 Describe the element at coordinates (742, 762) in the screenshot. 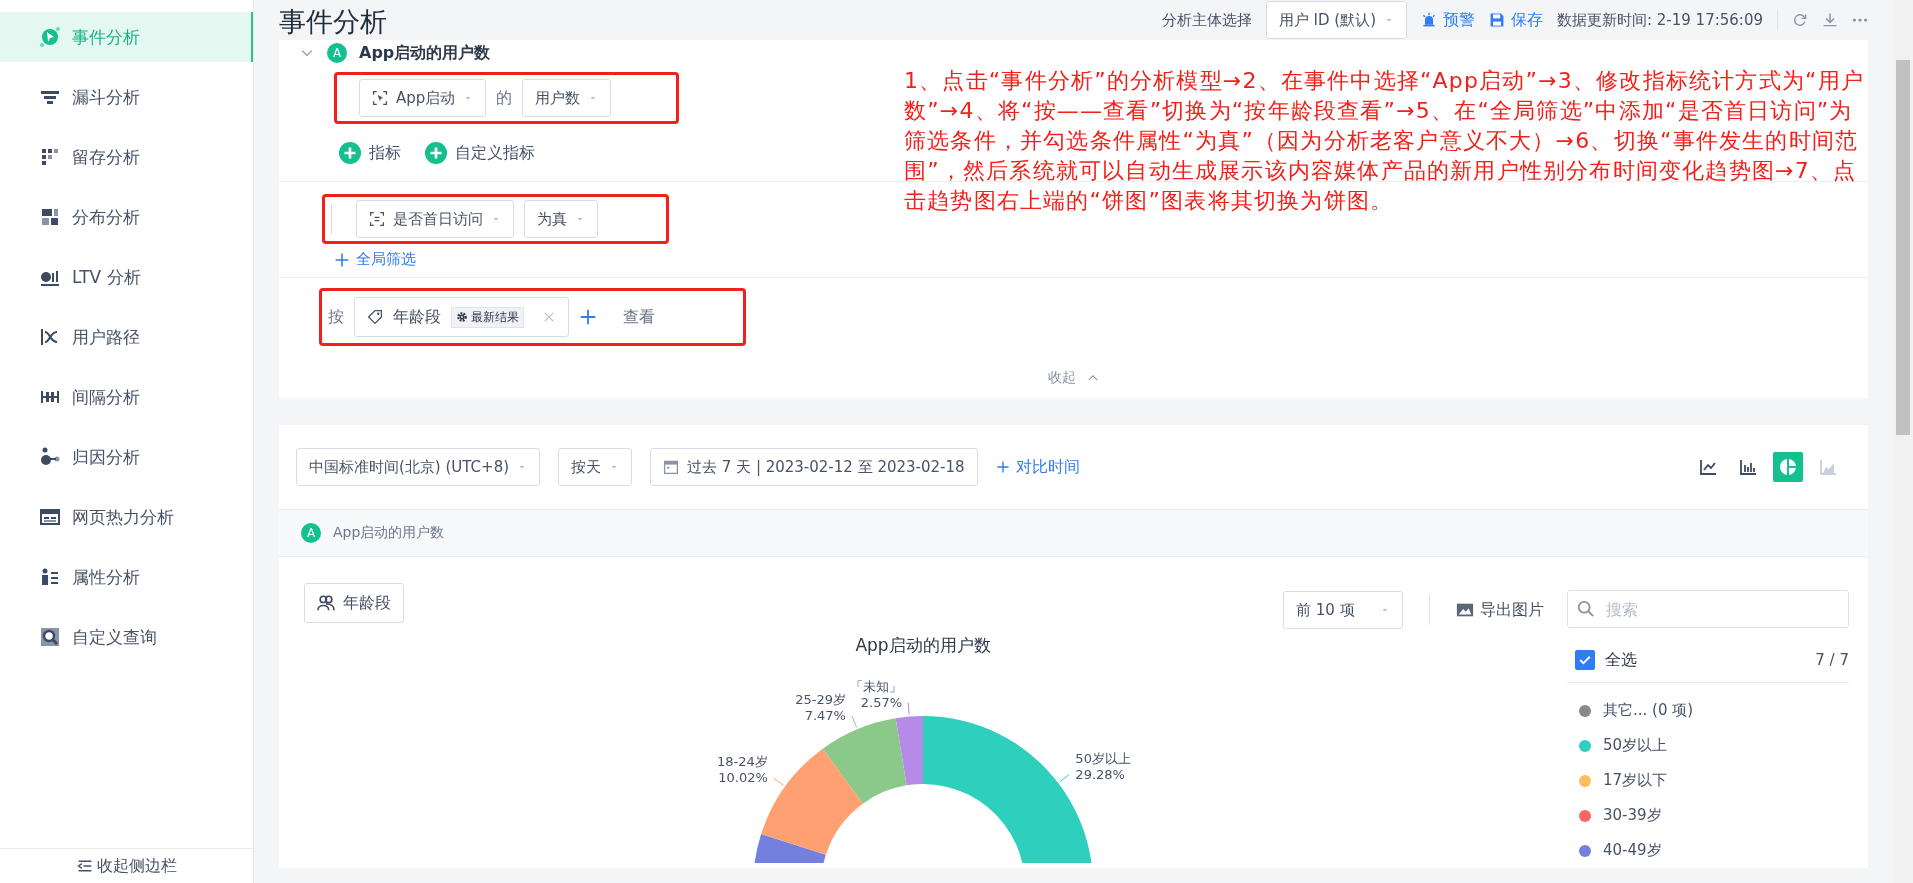

I see `data-label: 18-24岁` at that location.